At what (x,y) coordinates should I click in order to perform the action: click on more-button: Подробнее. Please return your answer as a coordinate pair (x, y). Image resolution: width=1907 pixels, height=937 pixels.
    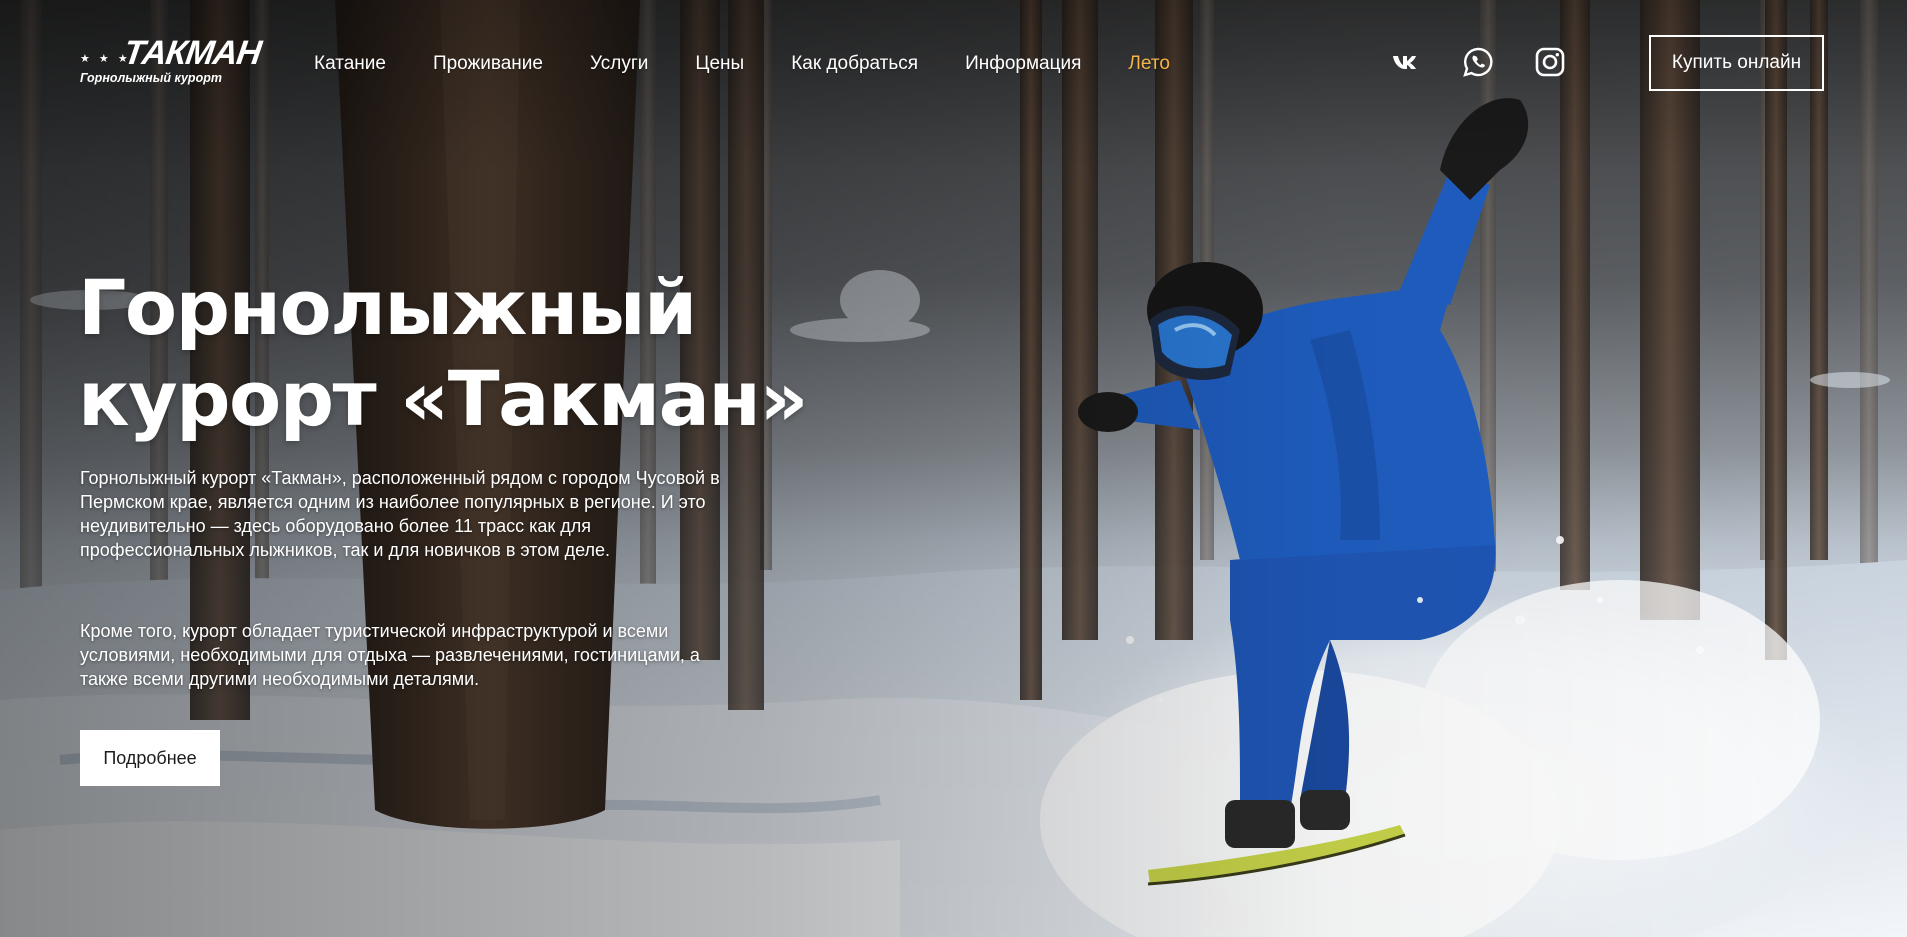
    Looking at the image, I should click on (150, 758).